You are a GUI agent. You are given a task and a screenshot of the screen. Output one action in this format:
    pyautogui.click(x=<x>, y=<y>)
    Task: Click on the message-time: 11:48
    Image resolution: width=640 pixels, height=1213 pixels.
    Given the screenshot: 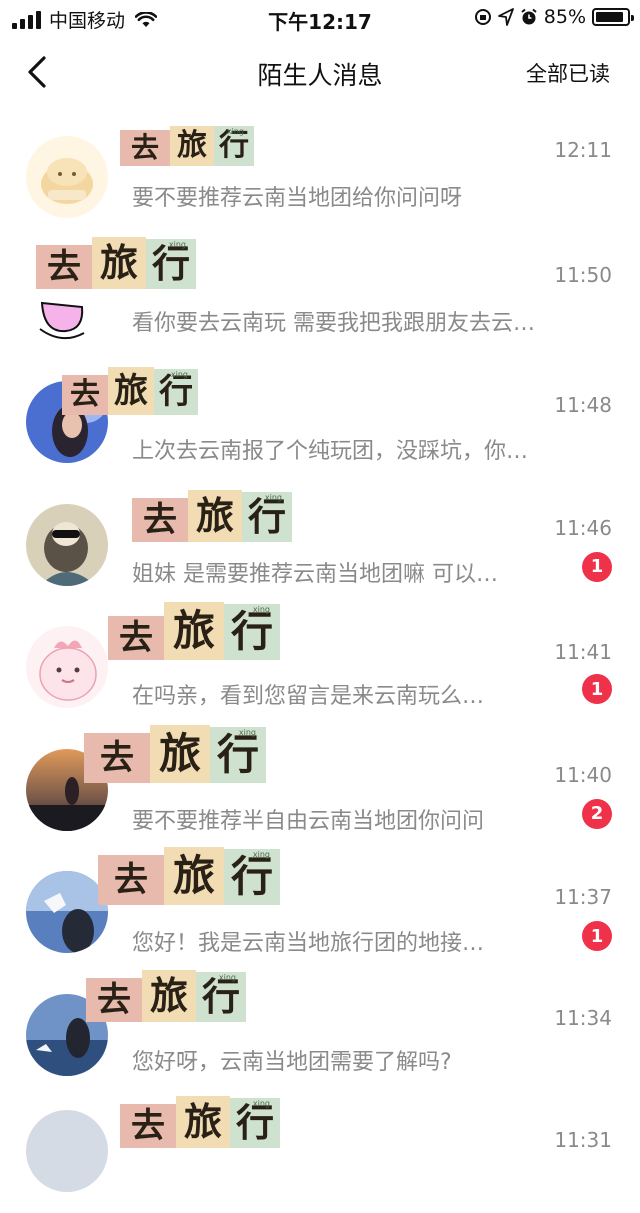 What is the action you would take?
    pyautogui.click(x=583, y=405)
    